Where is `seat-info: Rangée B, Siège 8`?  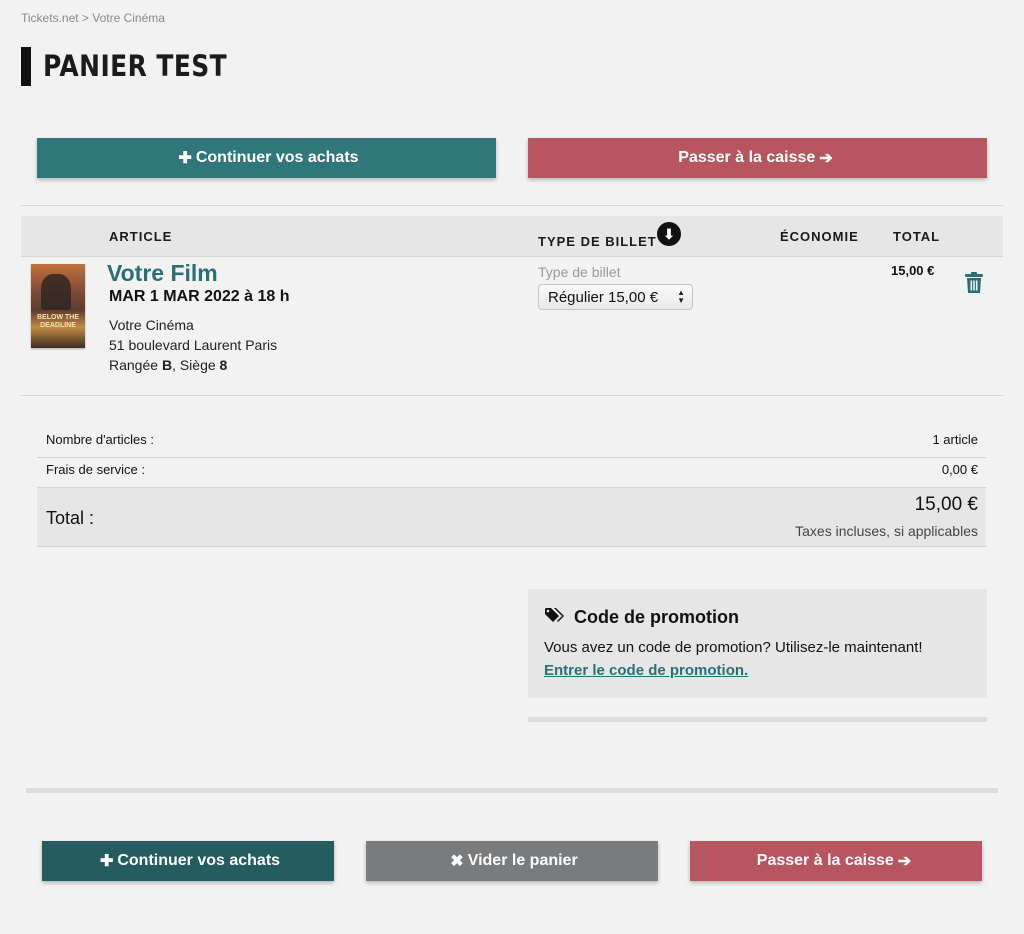
seat-info: Rangée B, Siège 8 is located at coordinates (168, 365).